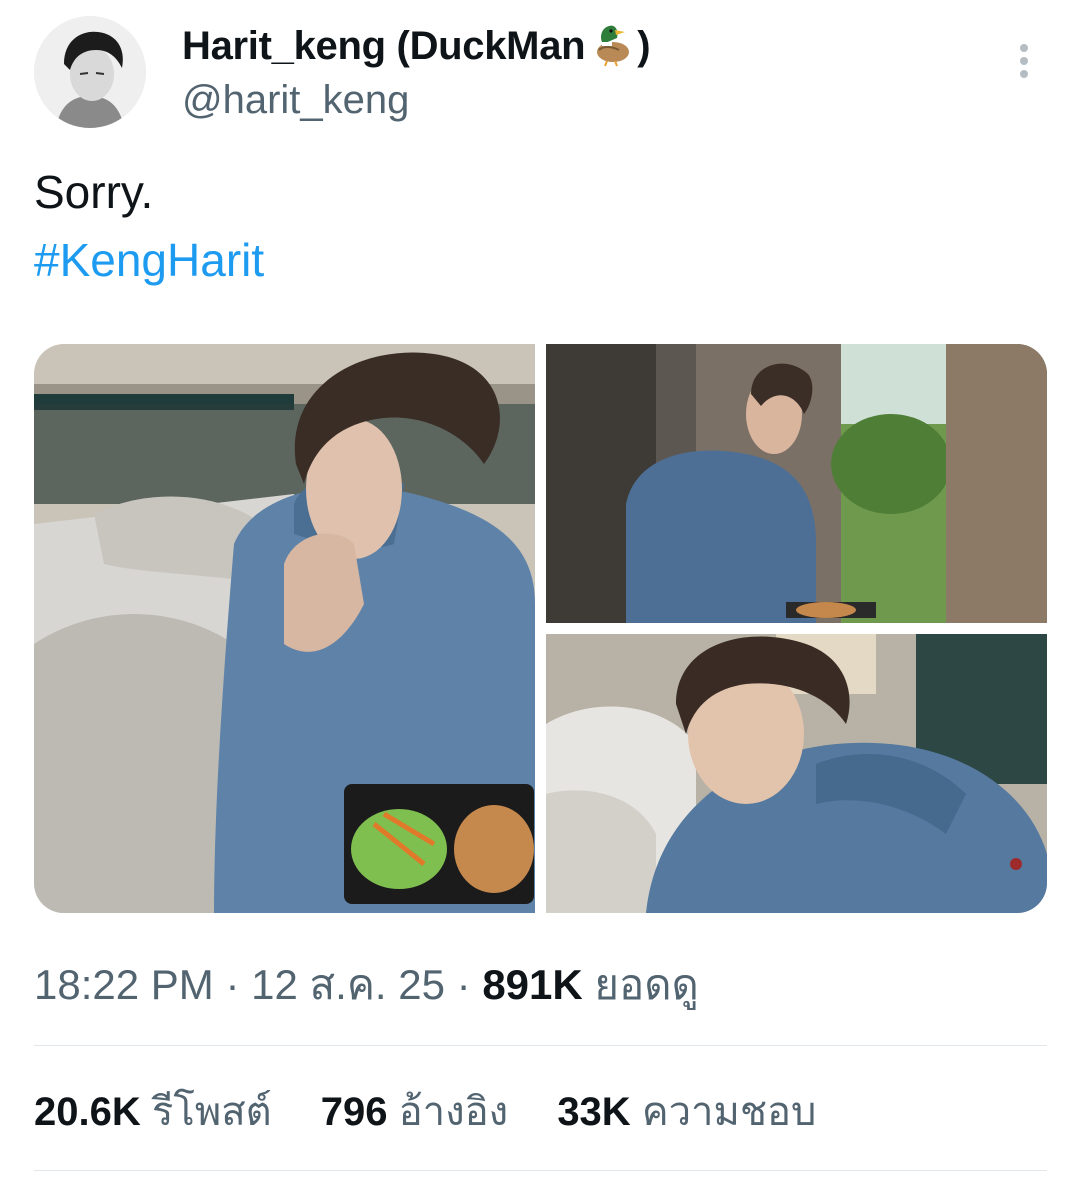 Image resolution: width=1070 pixels, height=1177 pixels. What do you see at coordinates (532, 984) in the screenshot?
I see `views-count: 891K` at bounding box center [532, 984].